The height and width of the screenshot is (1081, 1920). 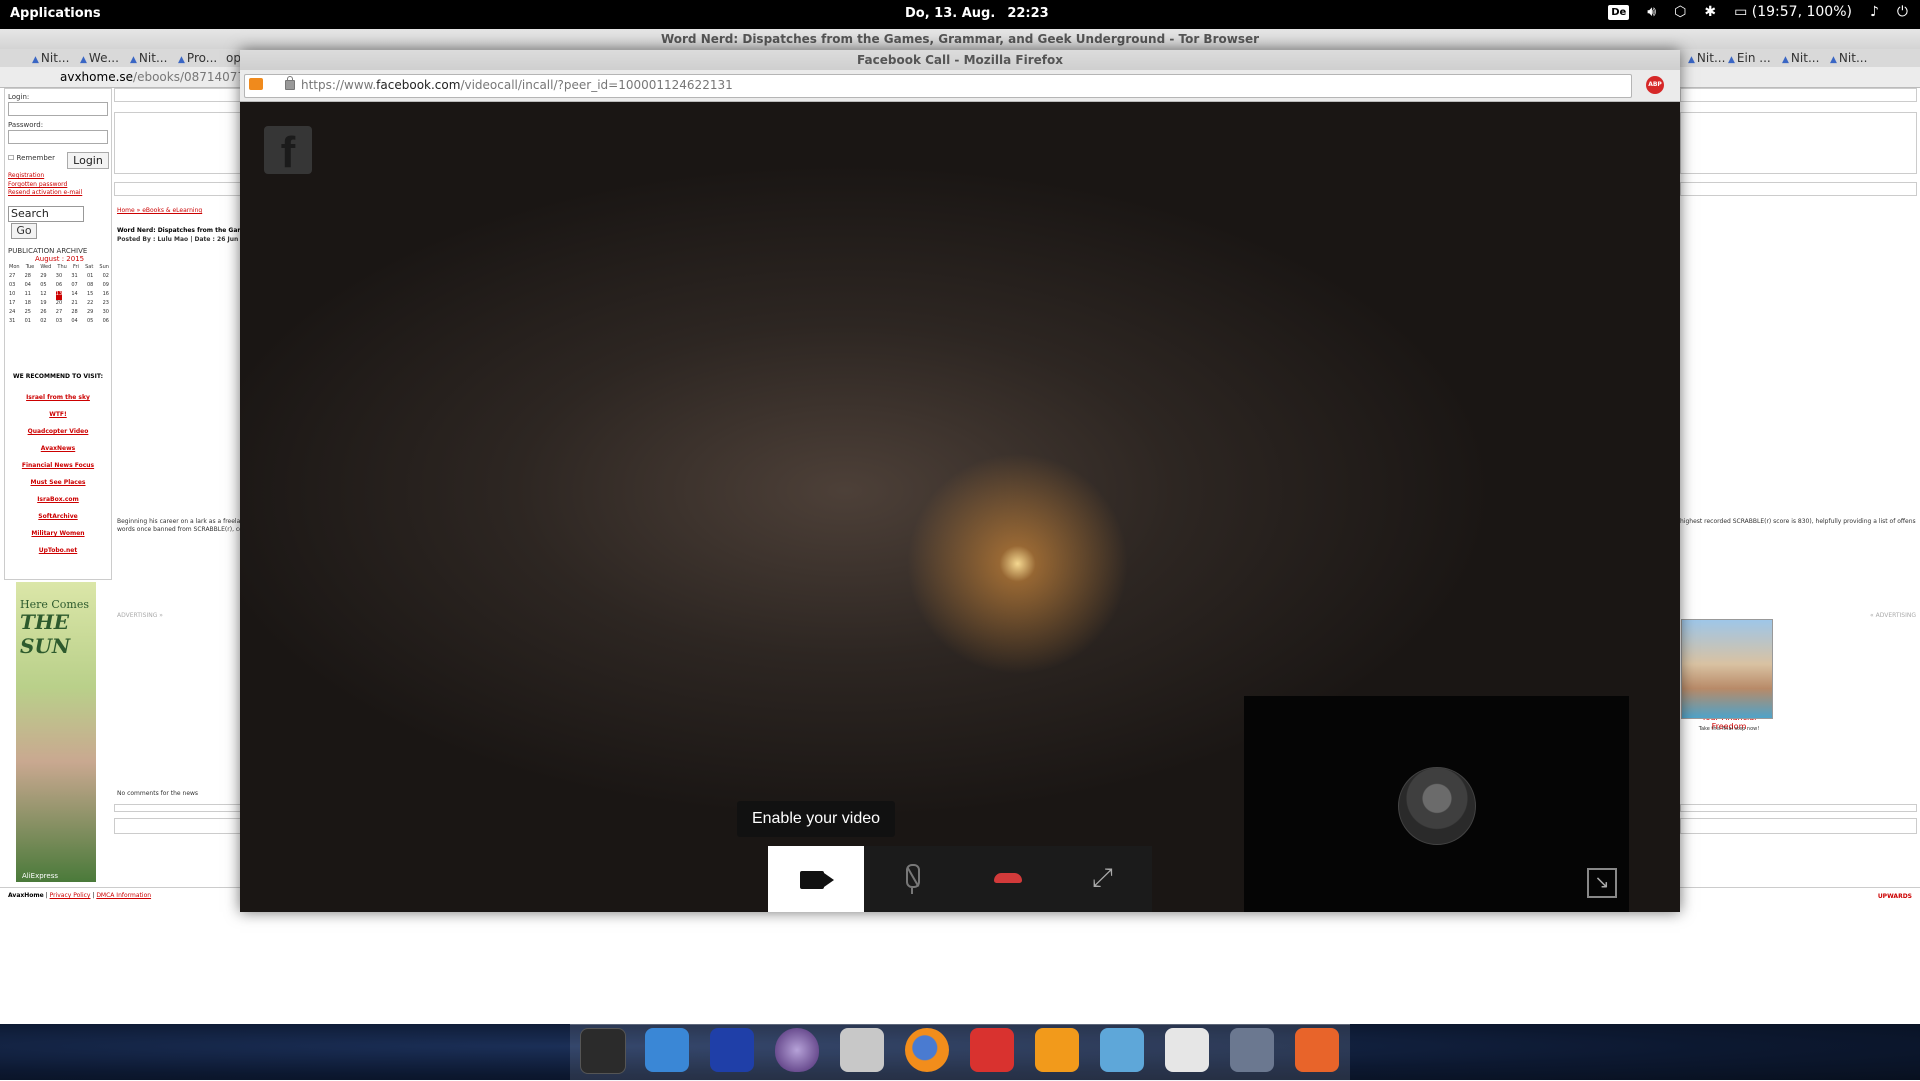 I want to click on time: 22:23, so click(x=1028, y=13).